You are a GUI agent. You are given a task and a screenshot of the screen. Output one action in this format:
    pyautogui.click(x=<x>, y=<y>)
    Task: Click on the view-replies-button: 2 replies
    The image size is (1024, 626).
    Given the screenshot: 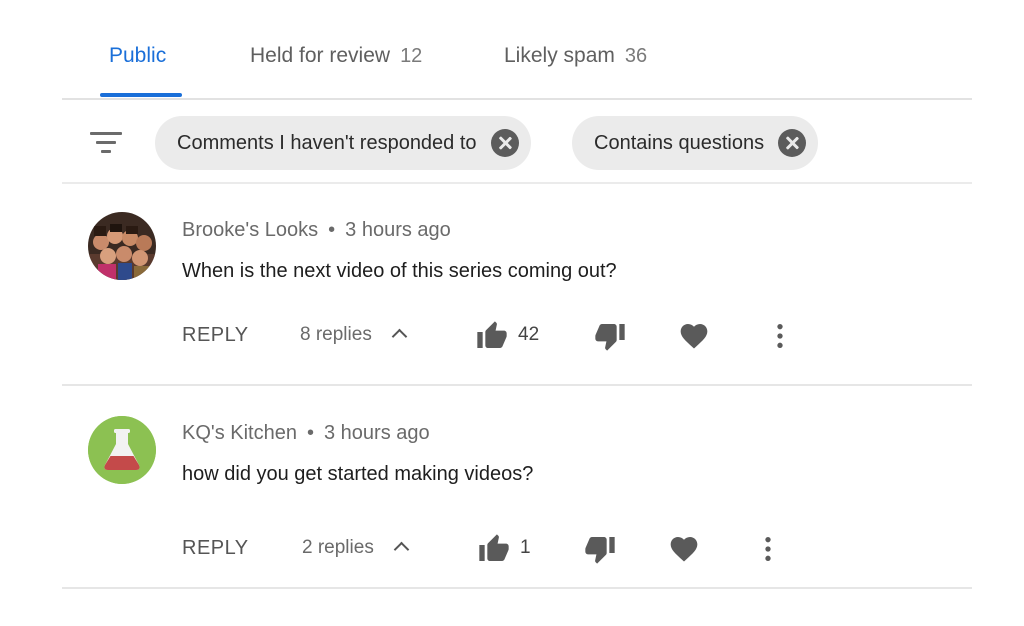 What is the action you would take?
    pyautogui.click(x=356, y=548)
    